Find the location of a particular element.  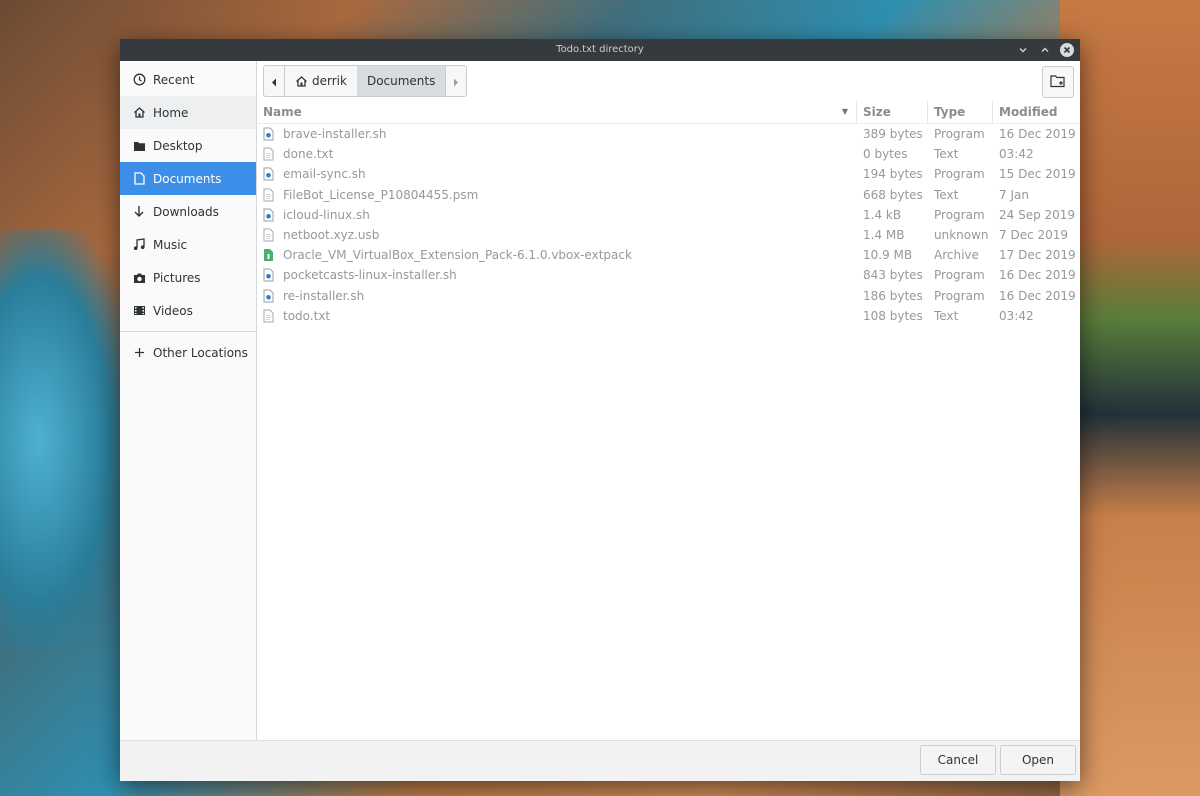

text-file-icon is located at coordinates (269, 316).